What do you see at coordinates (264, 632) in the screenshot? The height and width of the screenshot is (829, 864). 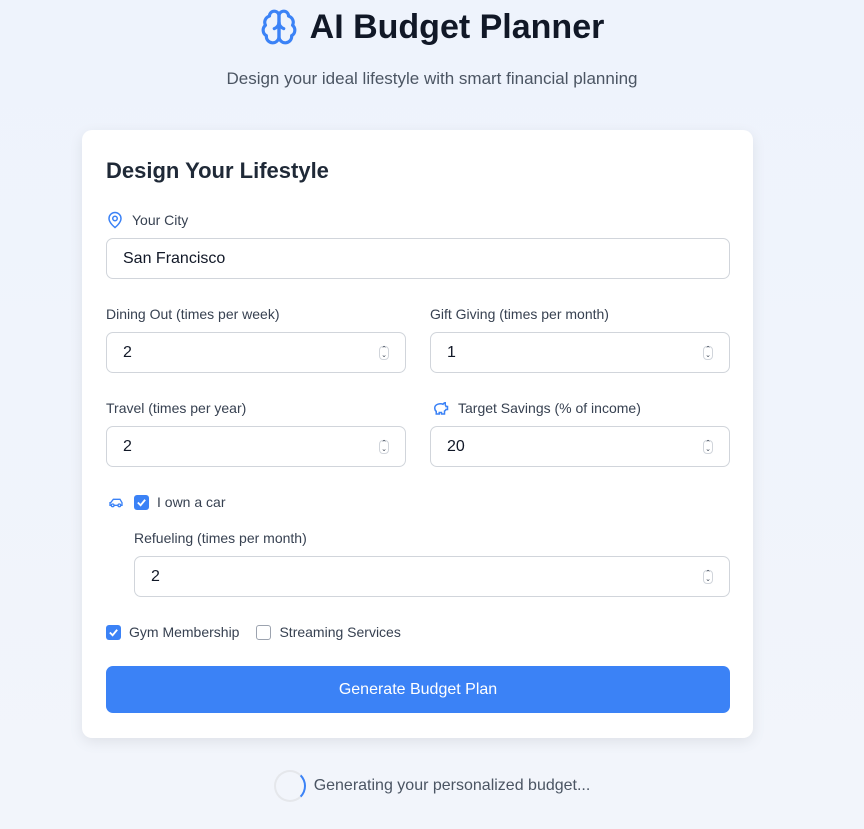 I see `streaming-checkbox` at bounding box center [264, 632].